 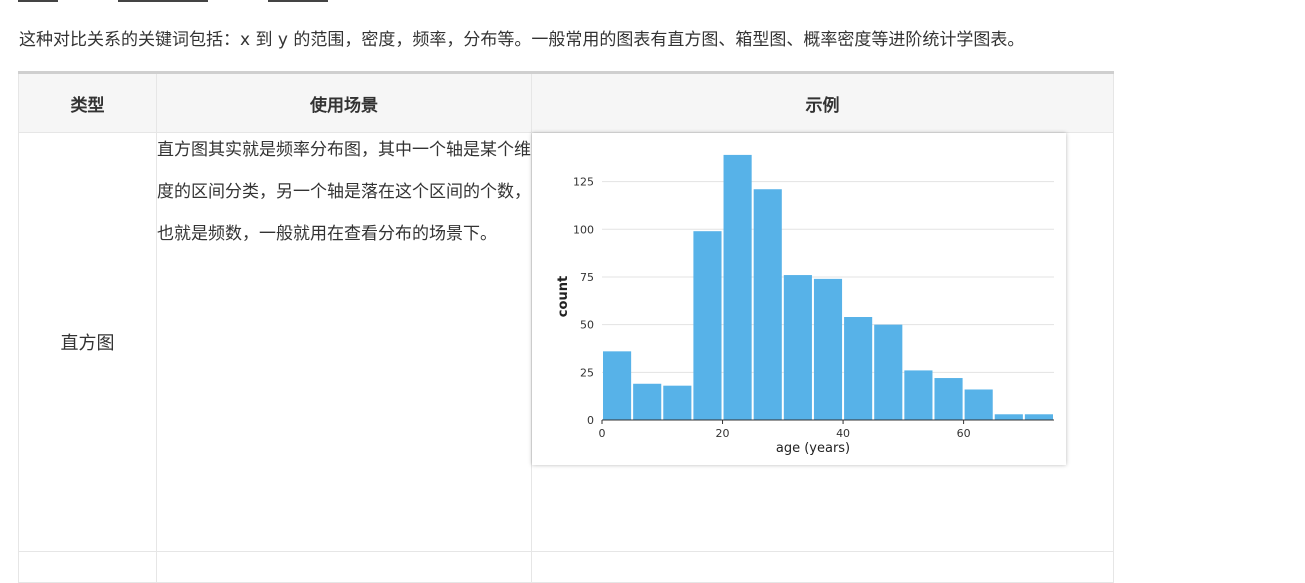 I want to click on y-tick-label: 0, so click(x=590, y=420).